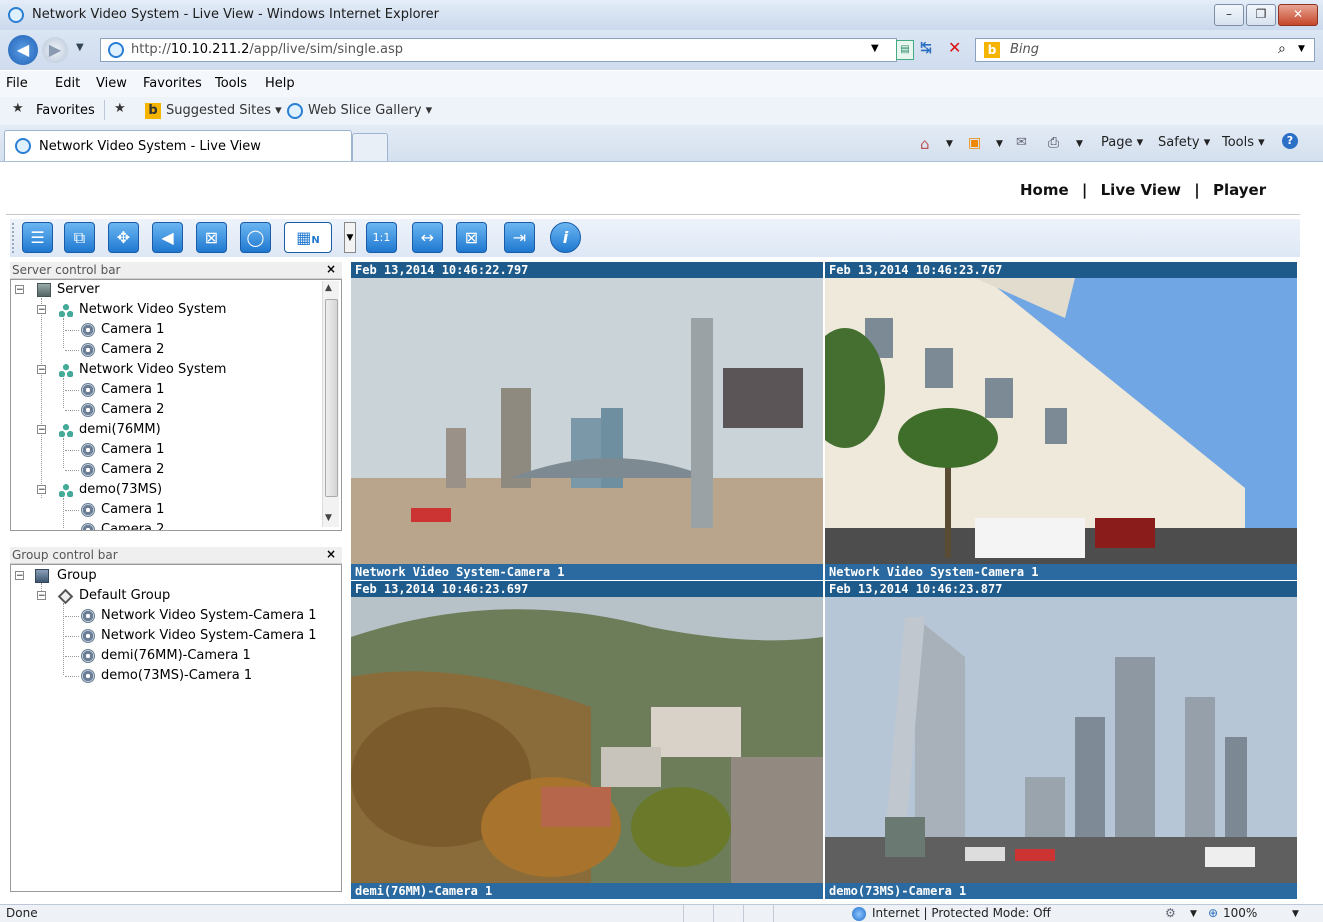  What do you see at coordinates (471, 237) in the screenshot?
I see `stretch-icon: ⊠` at bounding box center [471, 237].